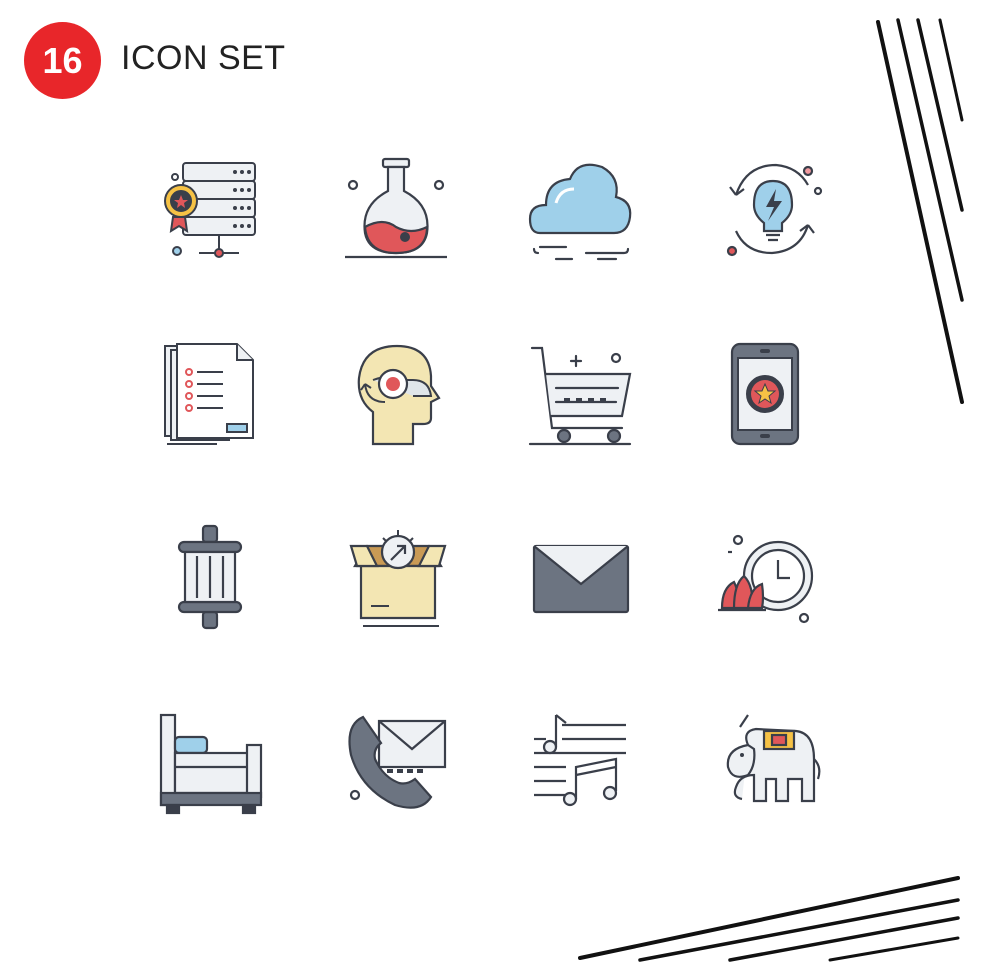 The image size is (981, 980). What do you see at coordinates (581, 395) in the screenshot?
I see `shopping-cart-icon` at bounding box center [581, 395].